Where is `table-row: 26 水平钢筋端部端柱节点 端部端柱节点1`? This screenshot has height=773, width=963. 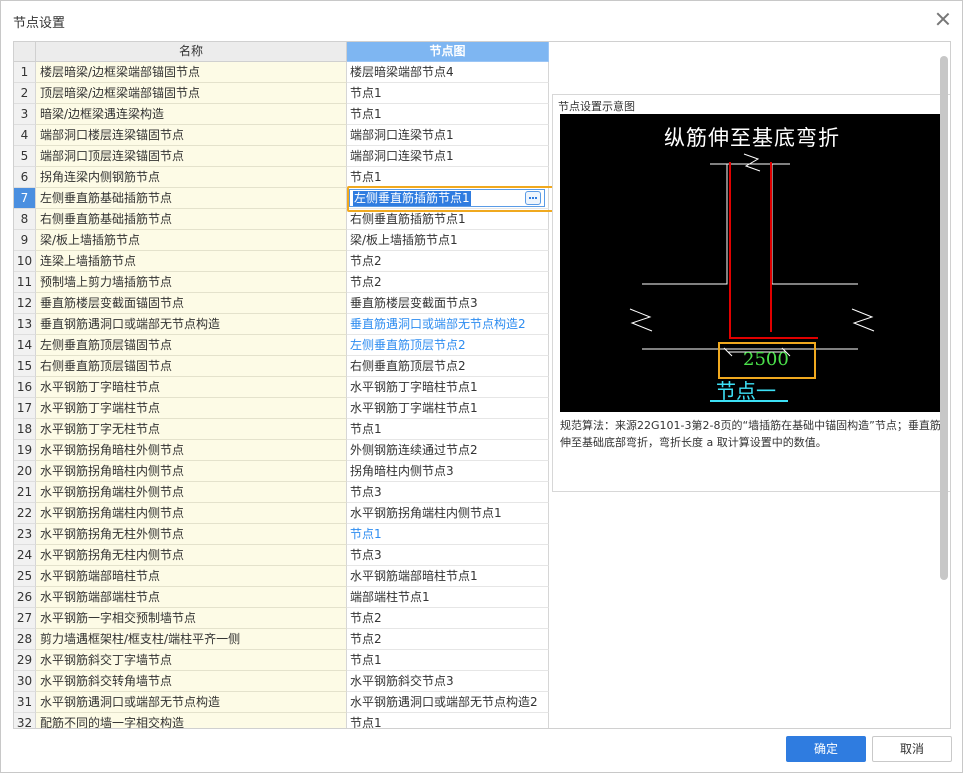 table-row: 26 水平钢筋端部端柱节点 端部端柱节点1 is located at coordinates (281, 597).